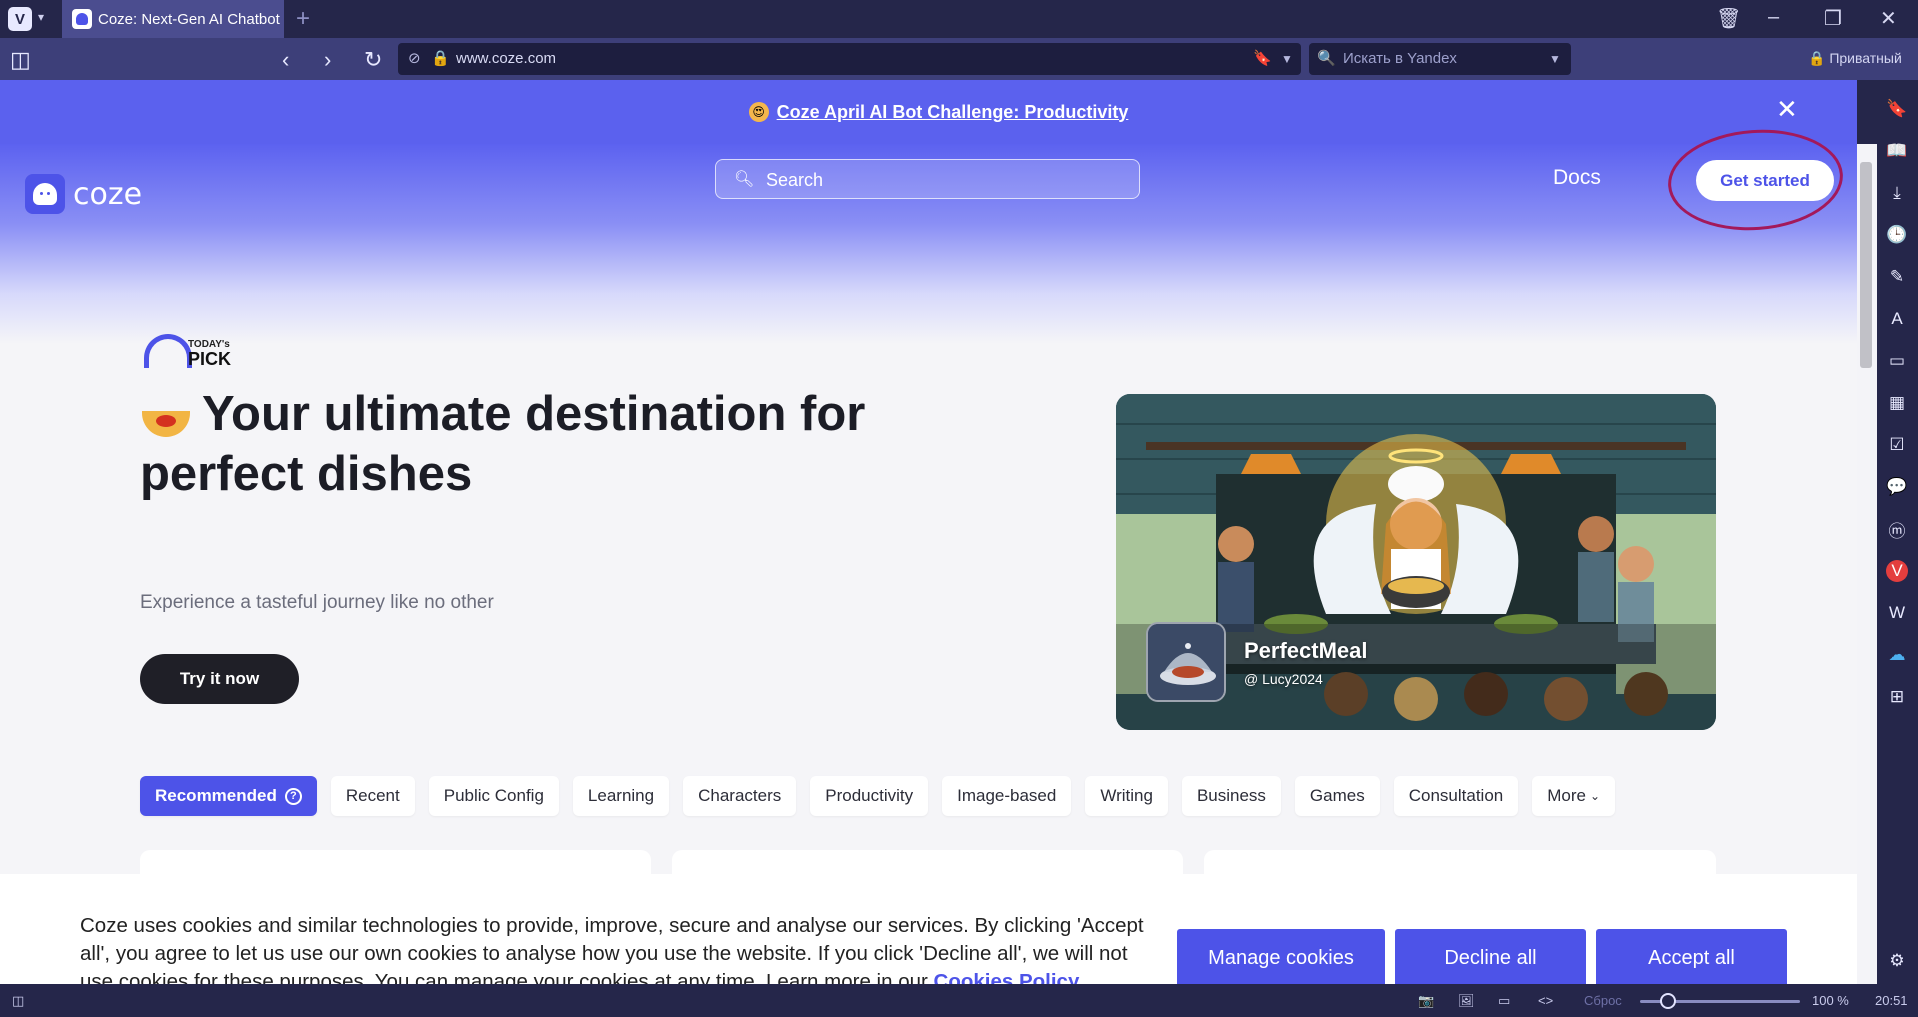 The height and width of the screenshot is (1017, 1918). I want to click on decline-all-button: Decline all, so click(1490, 956).